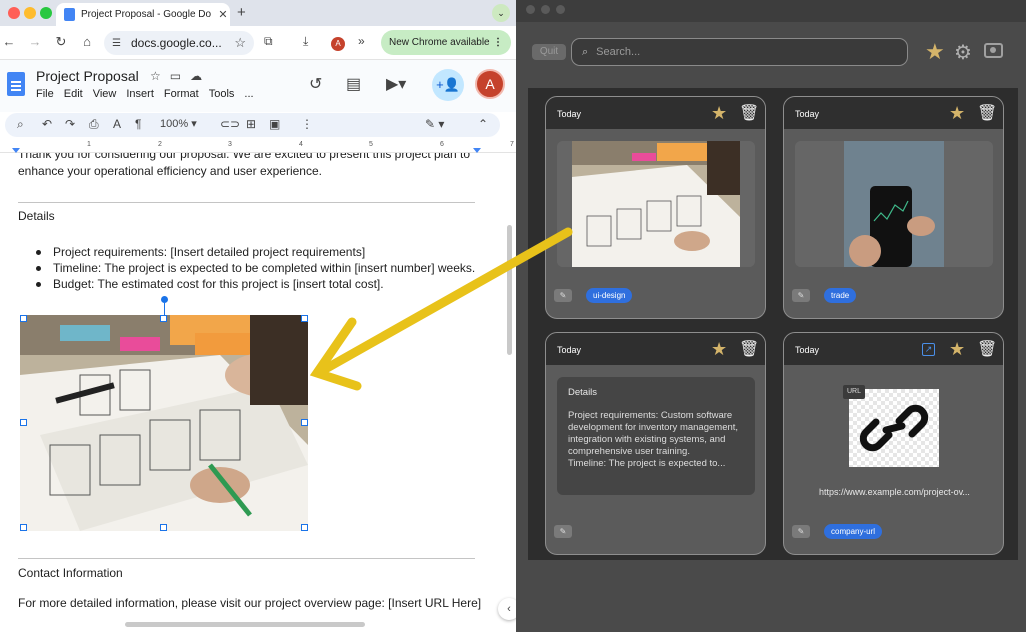  What do you see at coordinates (20, 124) in the screenshot?
I see `search-menus-icon: ⌕` at bounding box center [20, 124].